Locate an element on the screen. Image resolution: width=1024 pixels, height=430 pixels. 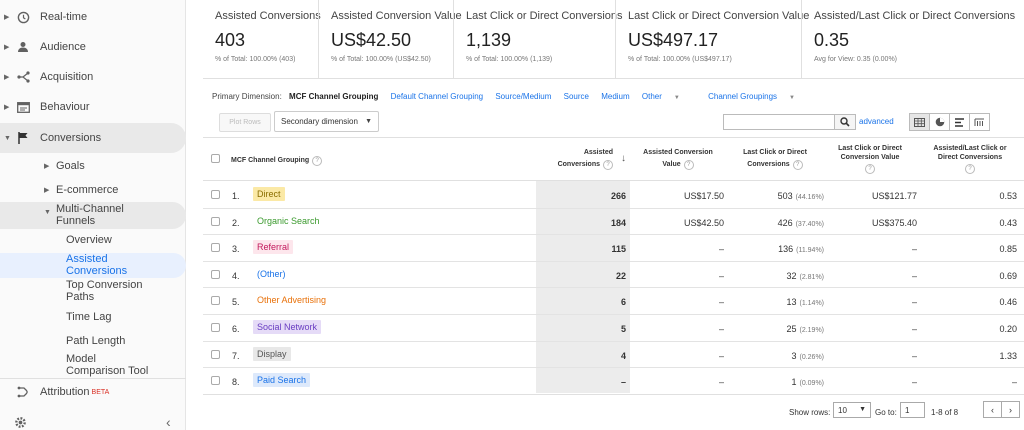
col-header-channel: MCF Channel Grouping? is located at coordinates (277, 161).